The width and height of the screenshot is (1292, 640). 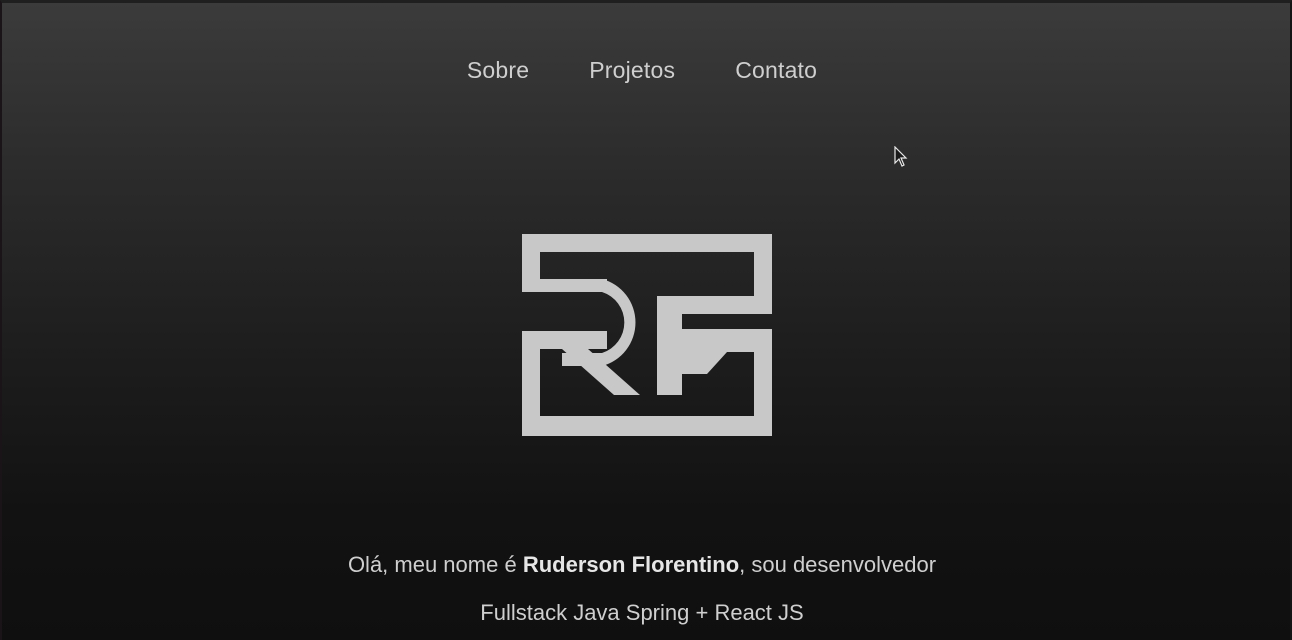 I want to click on main-nav: Sobre Projetos Contato, so click(x=643, y=70).